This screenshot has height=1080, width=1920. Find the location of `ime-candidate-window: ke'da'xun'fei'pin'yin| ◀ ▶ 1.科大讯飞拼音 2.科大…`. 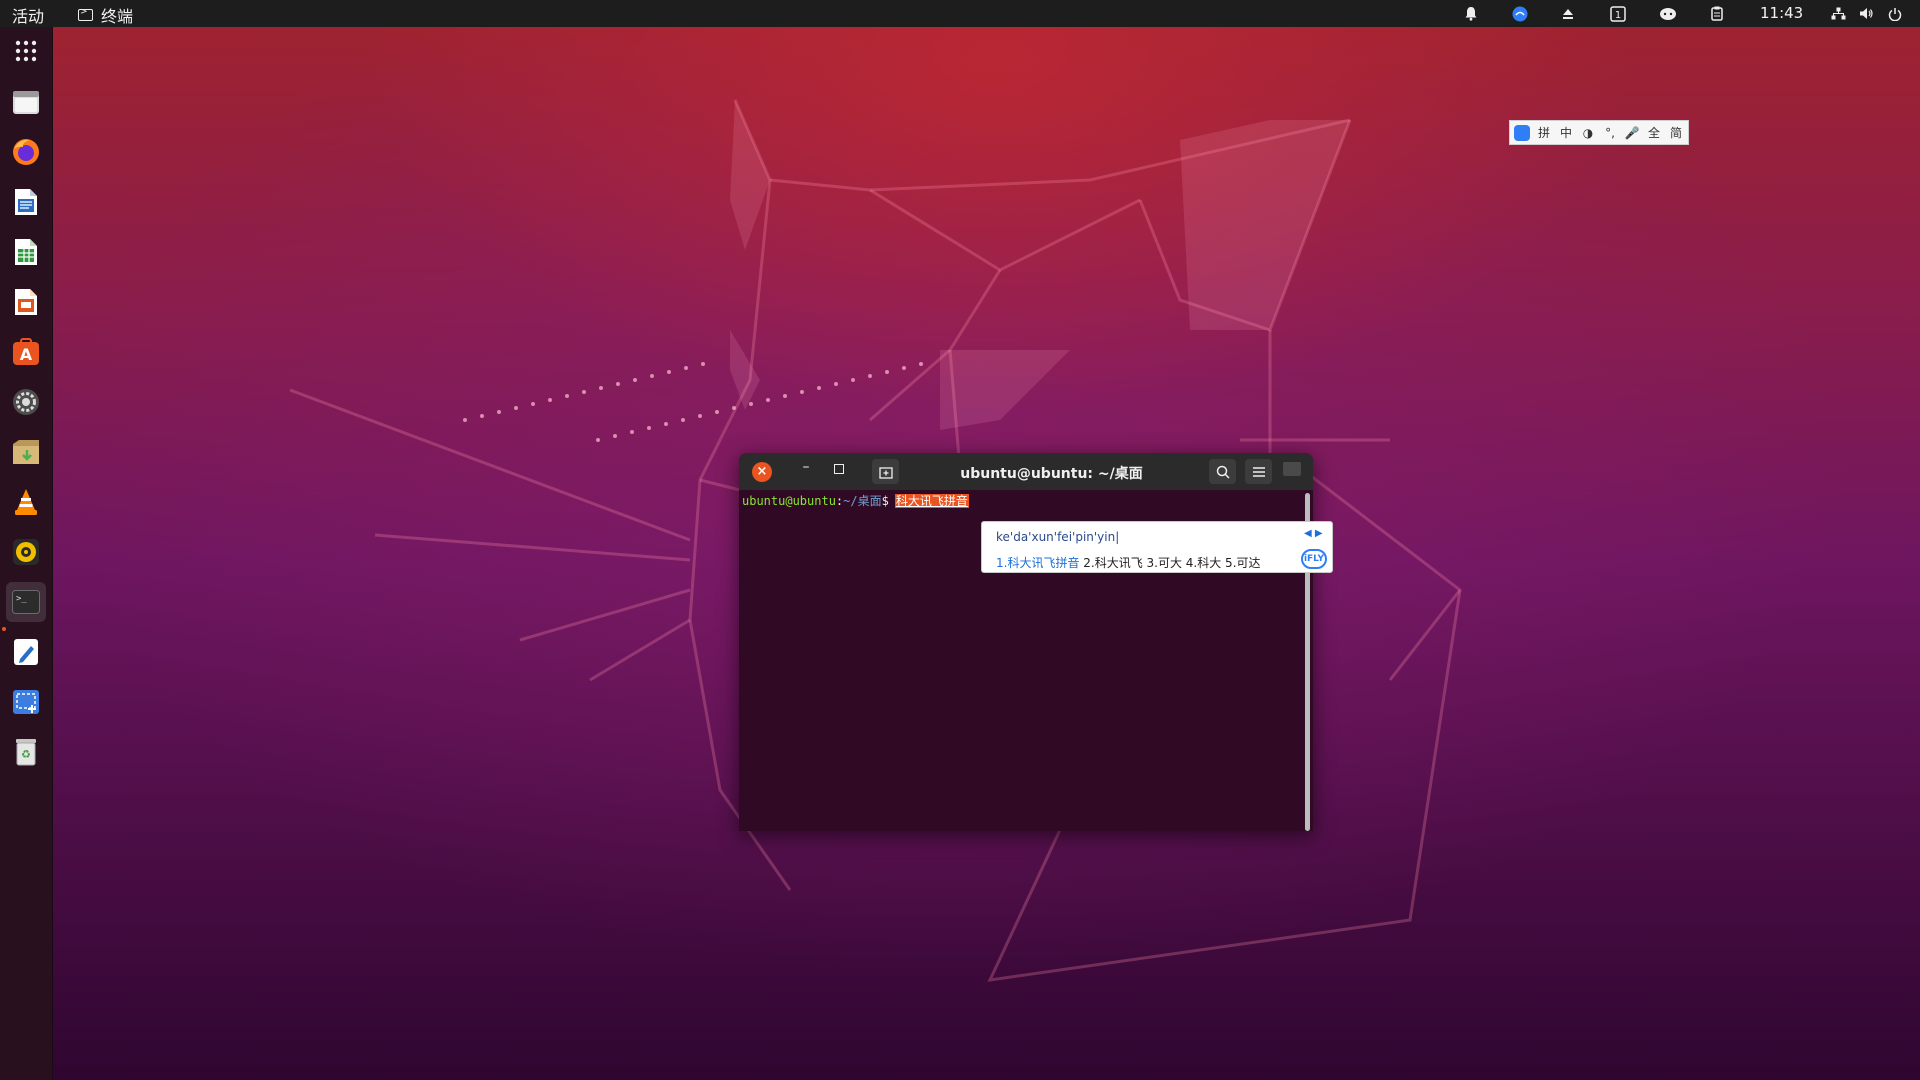

ime-candidate-window: ke'da'xun'fei'pin'yin| ◀ ▶ 1.科大讯飞拼音 2.科大… is located at coordinates (1157, 547).